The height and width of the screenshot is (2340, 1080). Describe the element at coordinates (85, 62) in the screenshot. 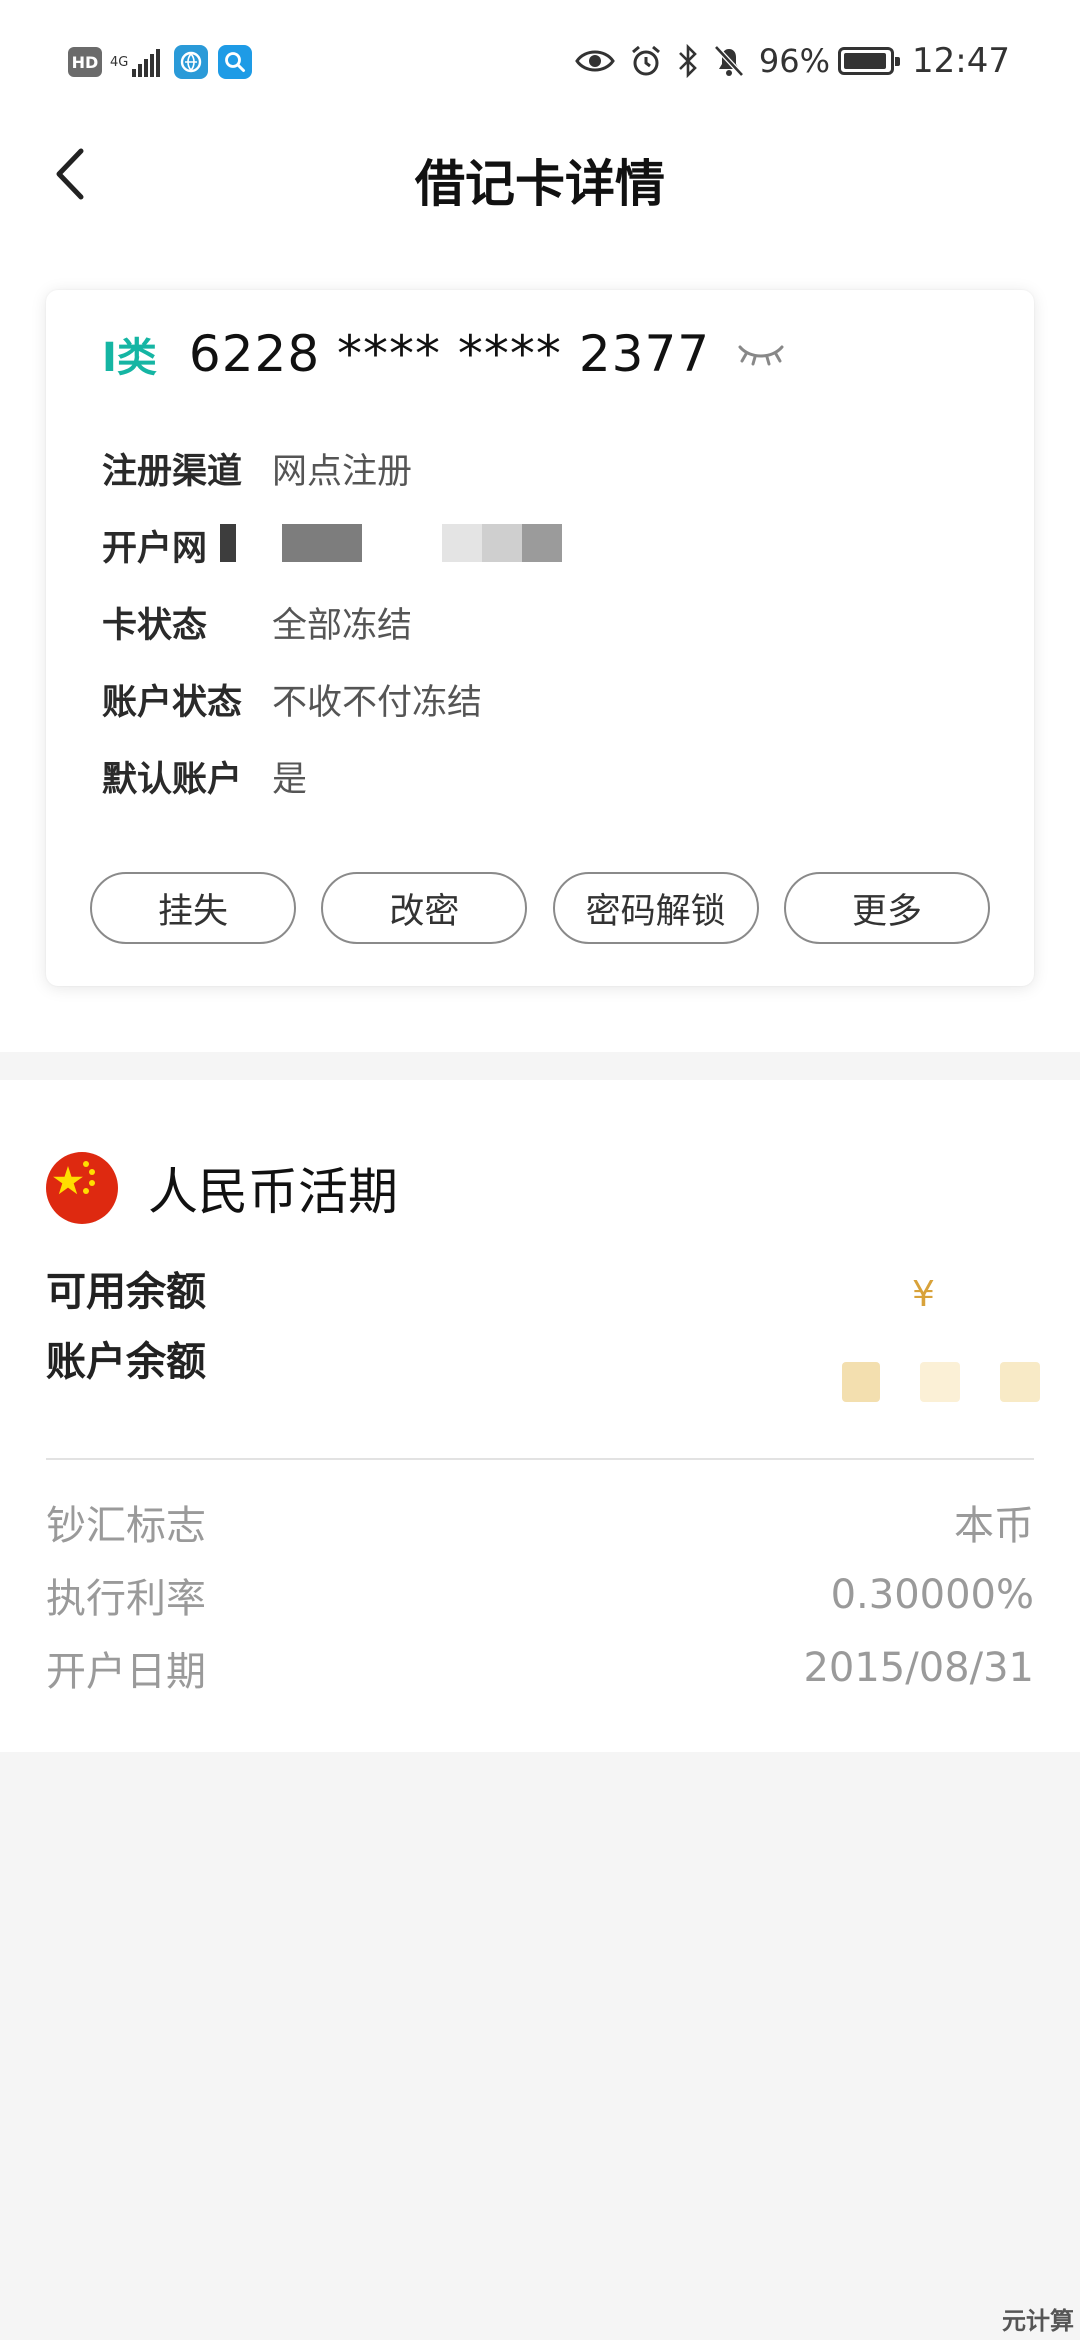

I see `hd-badge: HD` at that location.